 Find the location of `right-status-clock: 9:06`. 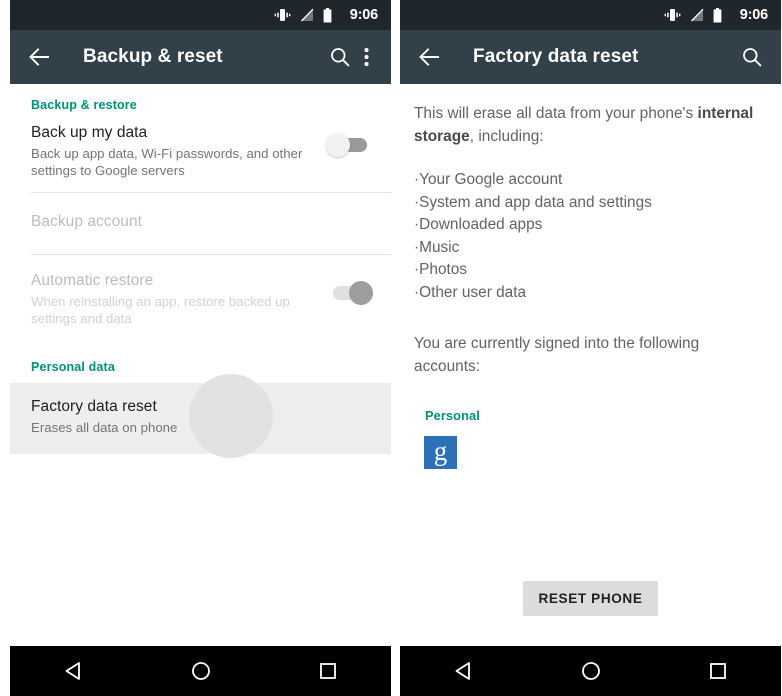

right-status-clock: 9:06 is located at coordinates (753, 15).